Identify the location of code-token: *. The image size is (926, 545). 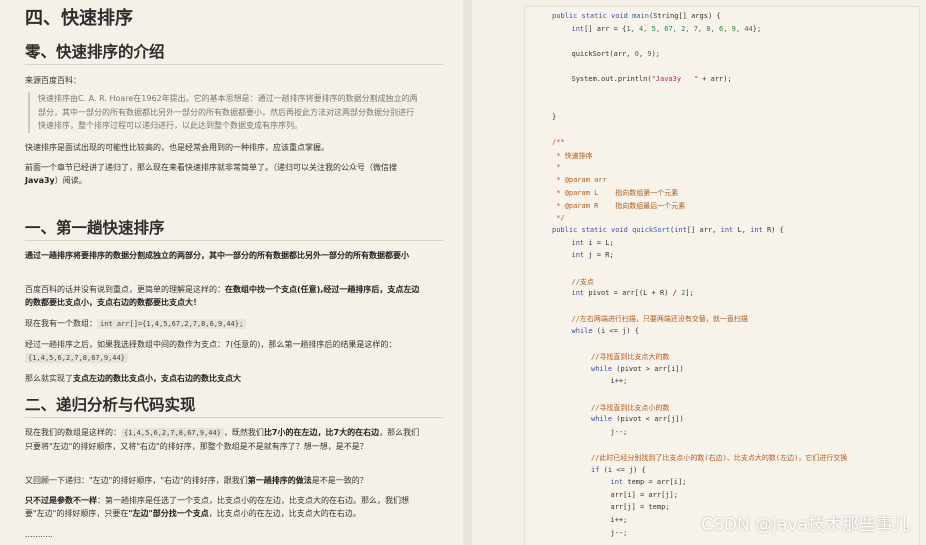
(556, 167).